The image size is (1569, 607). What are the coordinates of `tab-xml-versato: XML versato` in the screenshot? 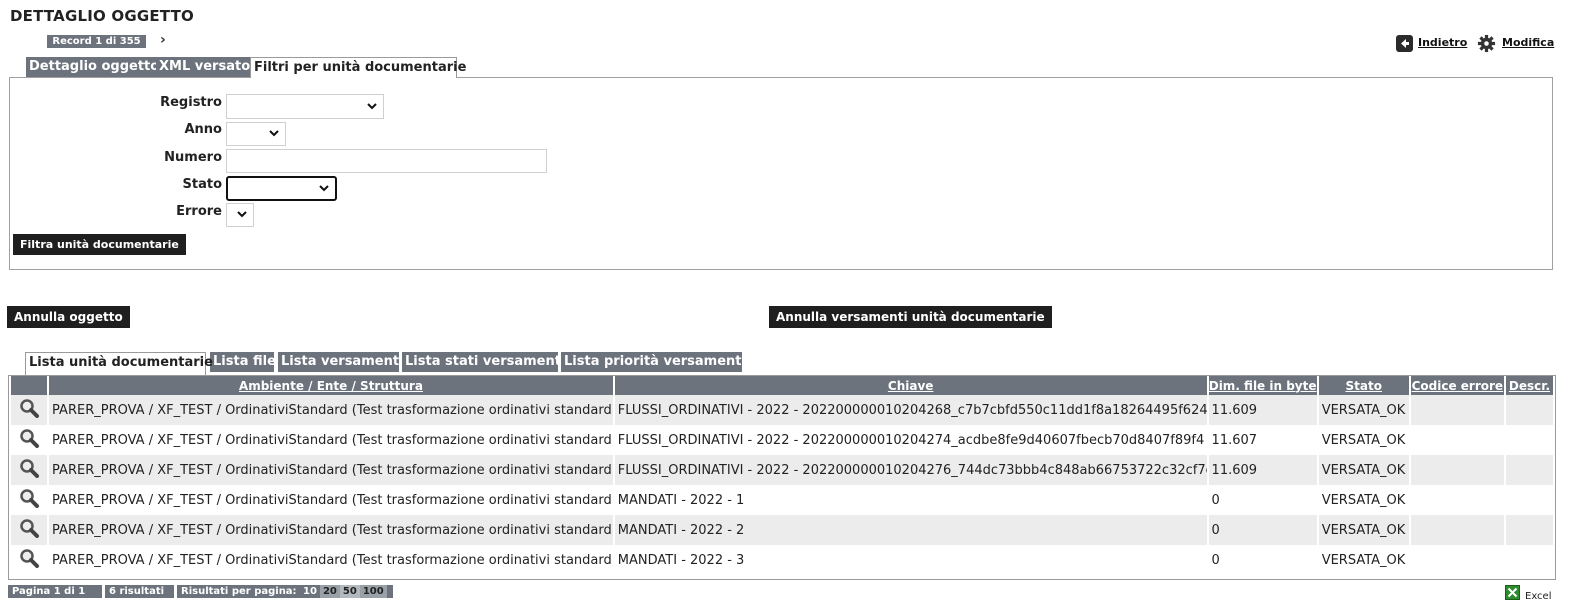 It's located at (205, 67).